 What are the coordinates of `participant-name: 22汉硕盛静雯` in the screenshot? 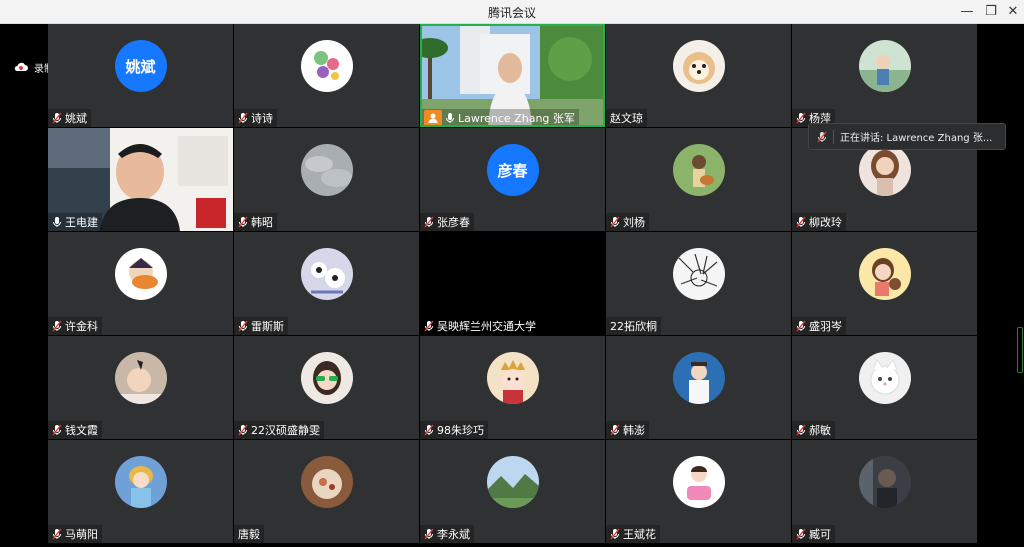 It's located at (285, 430).